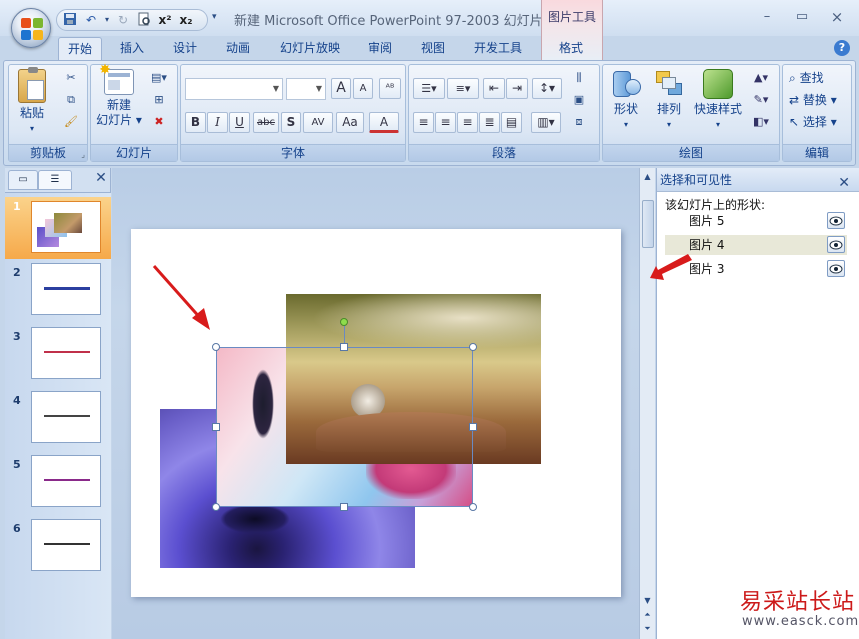 The image size is (859, 639). I want to click on copy-icon: ⧉, so click(71, 100).